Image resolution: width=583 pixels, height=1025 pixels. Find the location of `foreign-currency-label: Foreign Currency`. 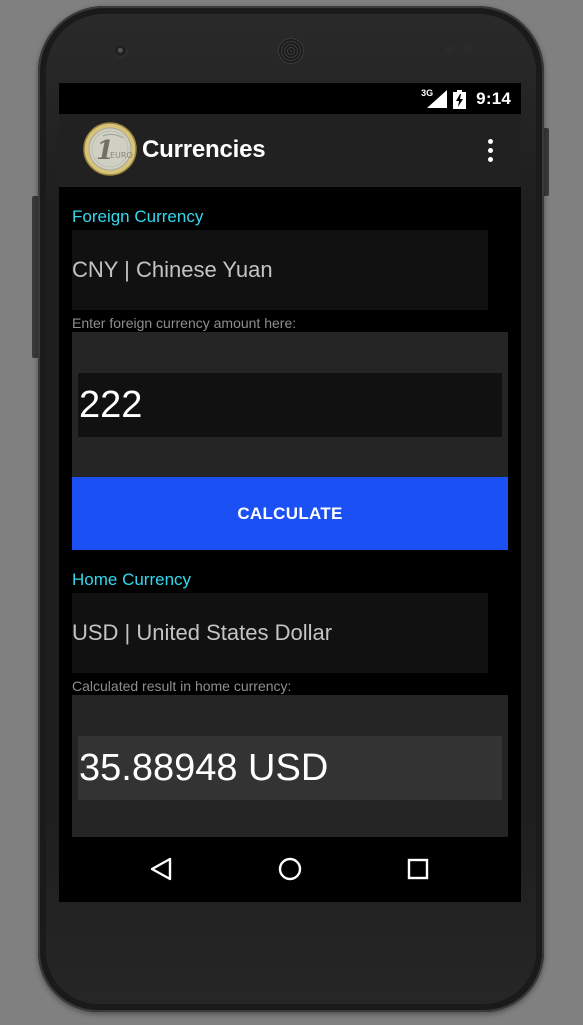

foreign-currency-label: Foreign Currency is located at coordinates (138, 216).